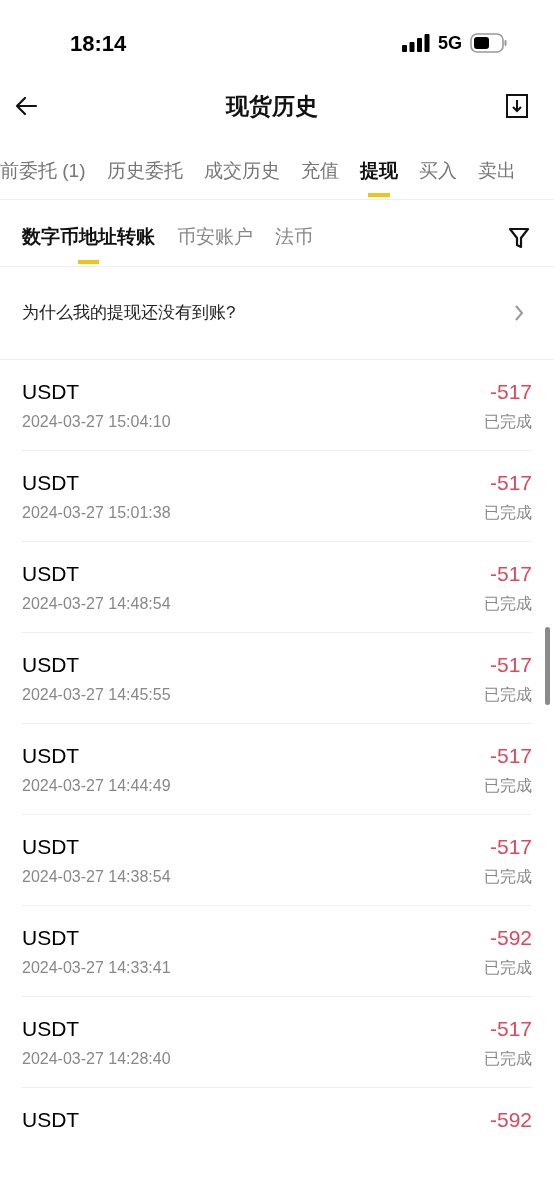 Image resolution: width=554 pixels, height=1200 pixels. I want to click on tab: 历史委托, so click(144, 177).